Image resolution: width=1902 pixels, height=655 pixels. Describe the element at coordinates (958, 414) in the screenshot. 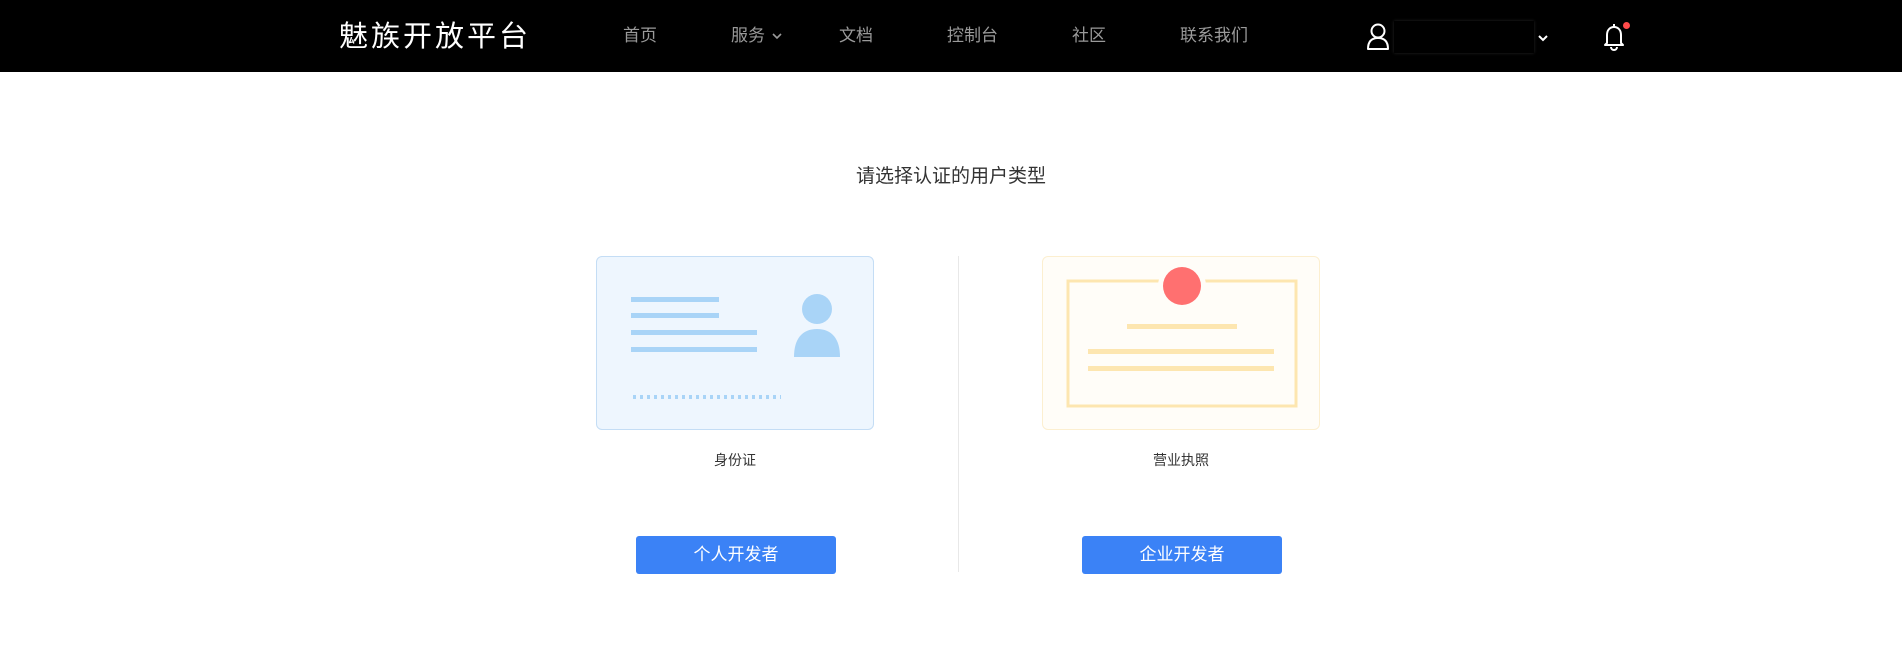

I see `options-divider` at that location.